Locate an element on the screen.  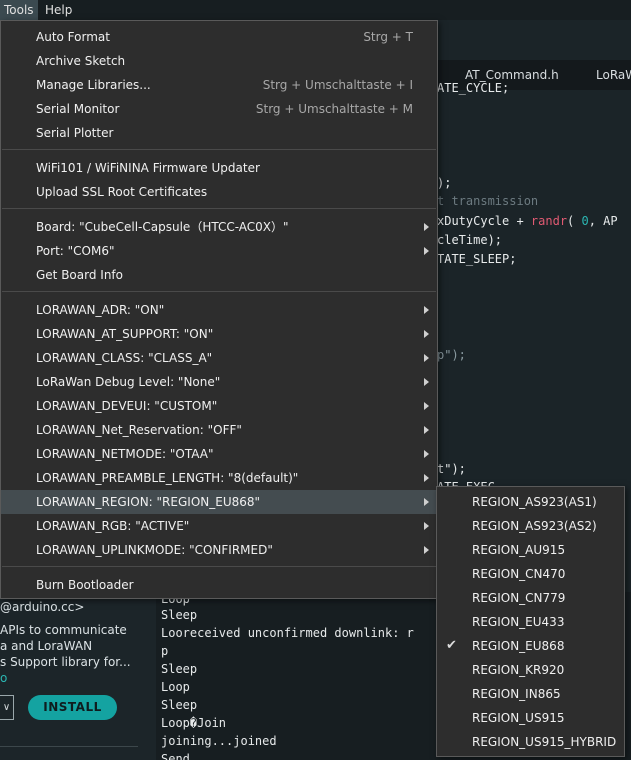
menu-item-serial-plotter: Serial Plotter is located at coordinates (219, 133).